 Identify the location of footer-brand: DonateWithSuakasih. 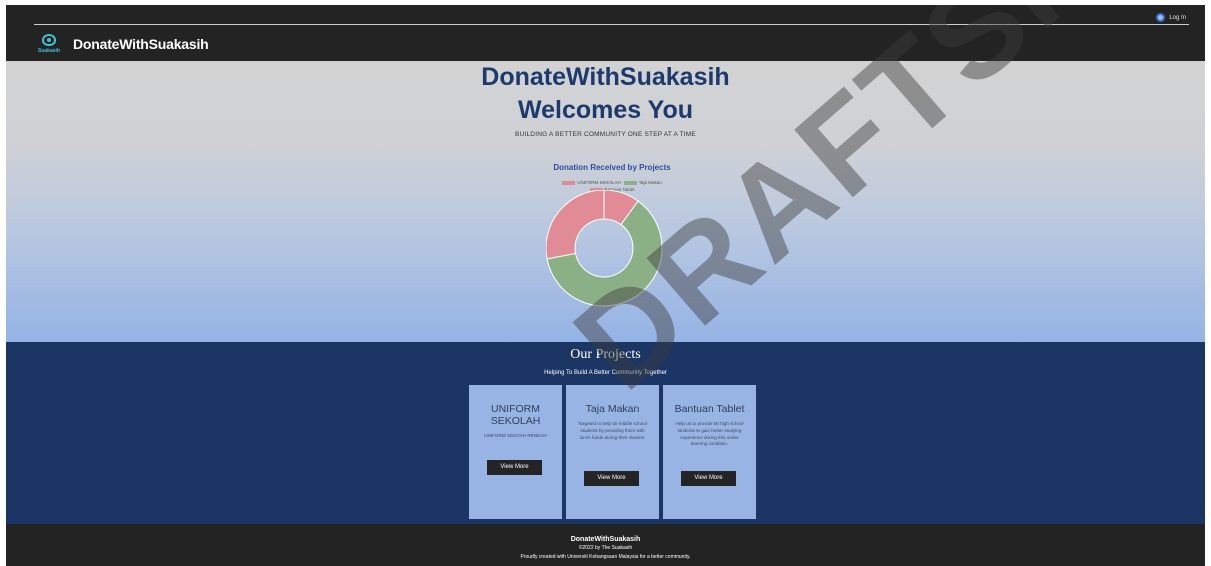
(605, 539).